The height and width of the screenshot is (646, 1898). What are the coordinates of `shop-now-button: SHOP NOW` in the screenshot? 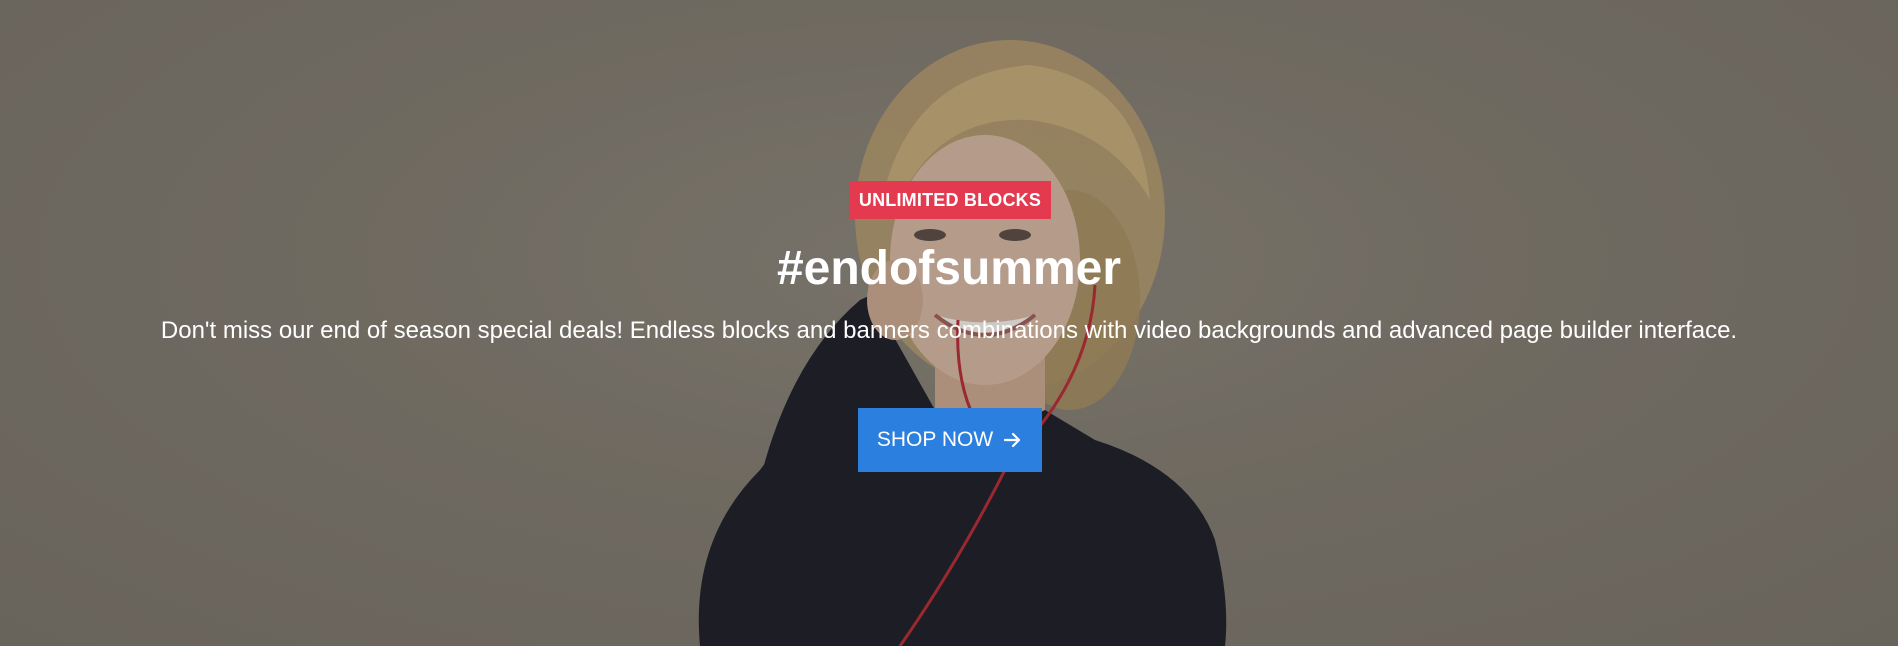 It's located at (950, 440).